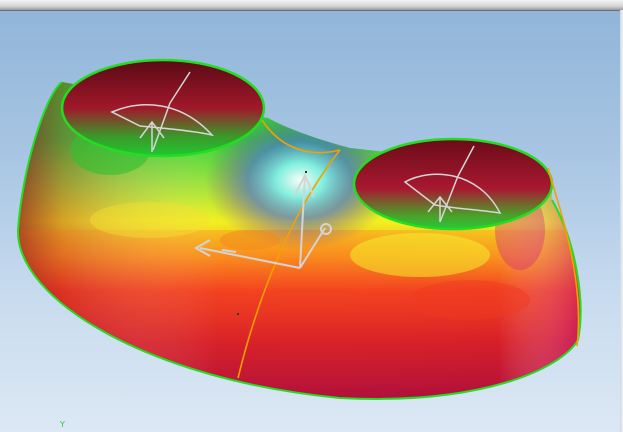 This screenshot has height=432, width=623. Describe the element at coordinates (453, 184) in the screenshot. I see `right-opening` at that location.